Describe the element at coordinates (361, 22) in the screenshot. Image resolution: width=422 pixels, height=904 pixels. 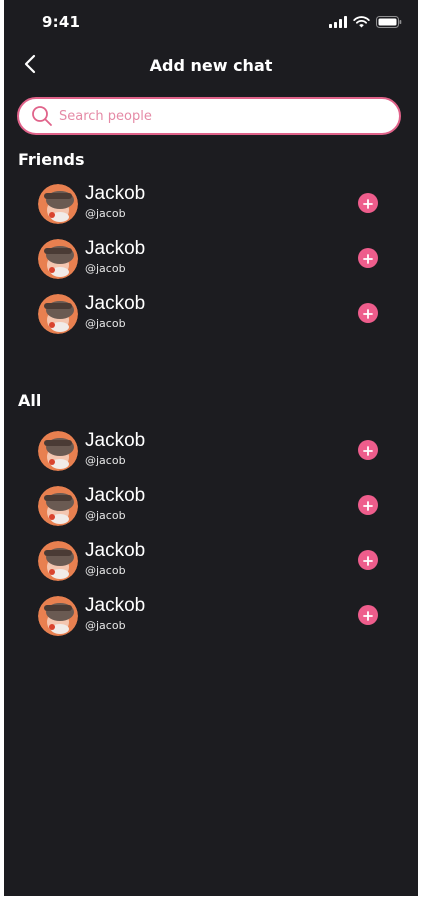
I see `wifi-icon` at that location.